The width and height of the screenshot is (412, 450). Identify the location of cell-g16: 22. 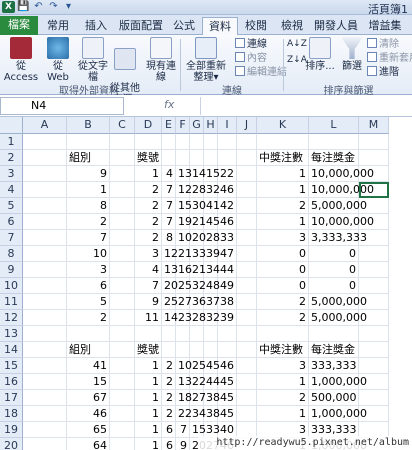
(198, 382).